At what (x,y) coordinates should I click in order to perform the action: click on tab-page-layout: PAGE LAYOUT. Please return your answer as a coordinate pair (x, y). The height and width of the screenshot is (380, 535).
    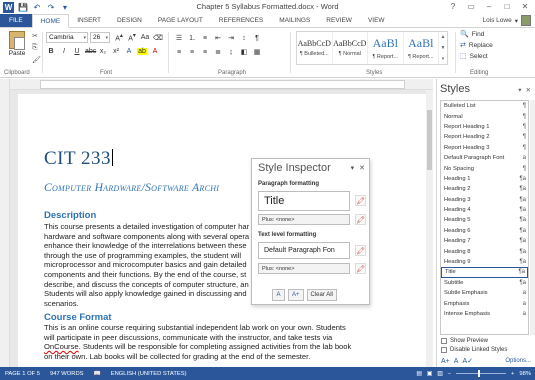
    Looking at the image, I should click on (180, 20).